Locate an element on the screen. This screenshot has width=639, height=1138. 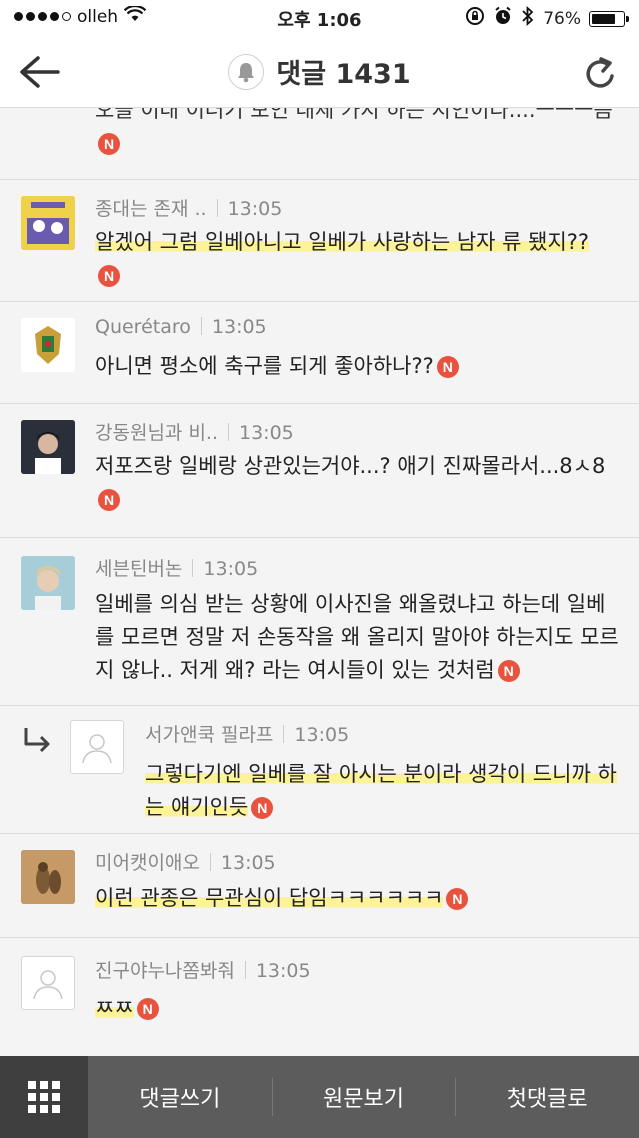
comment-text: 이런 관종은 무관심이 답임ㅋㅋㅋㅋㅋㅋ N is located at coordinates (355, 898).